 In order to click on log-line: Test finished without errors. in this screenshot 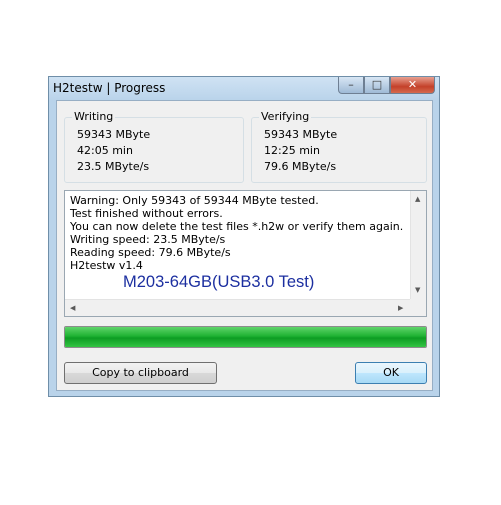, I will do `click(146, 213)`.